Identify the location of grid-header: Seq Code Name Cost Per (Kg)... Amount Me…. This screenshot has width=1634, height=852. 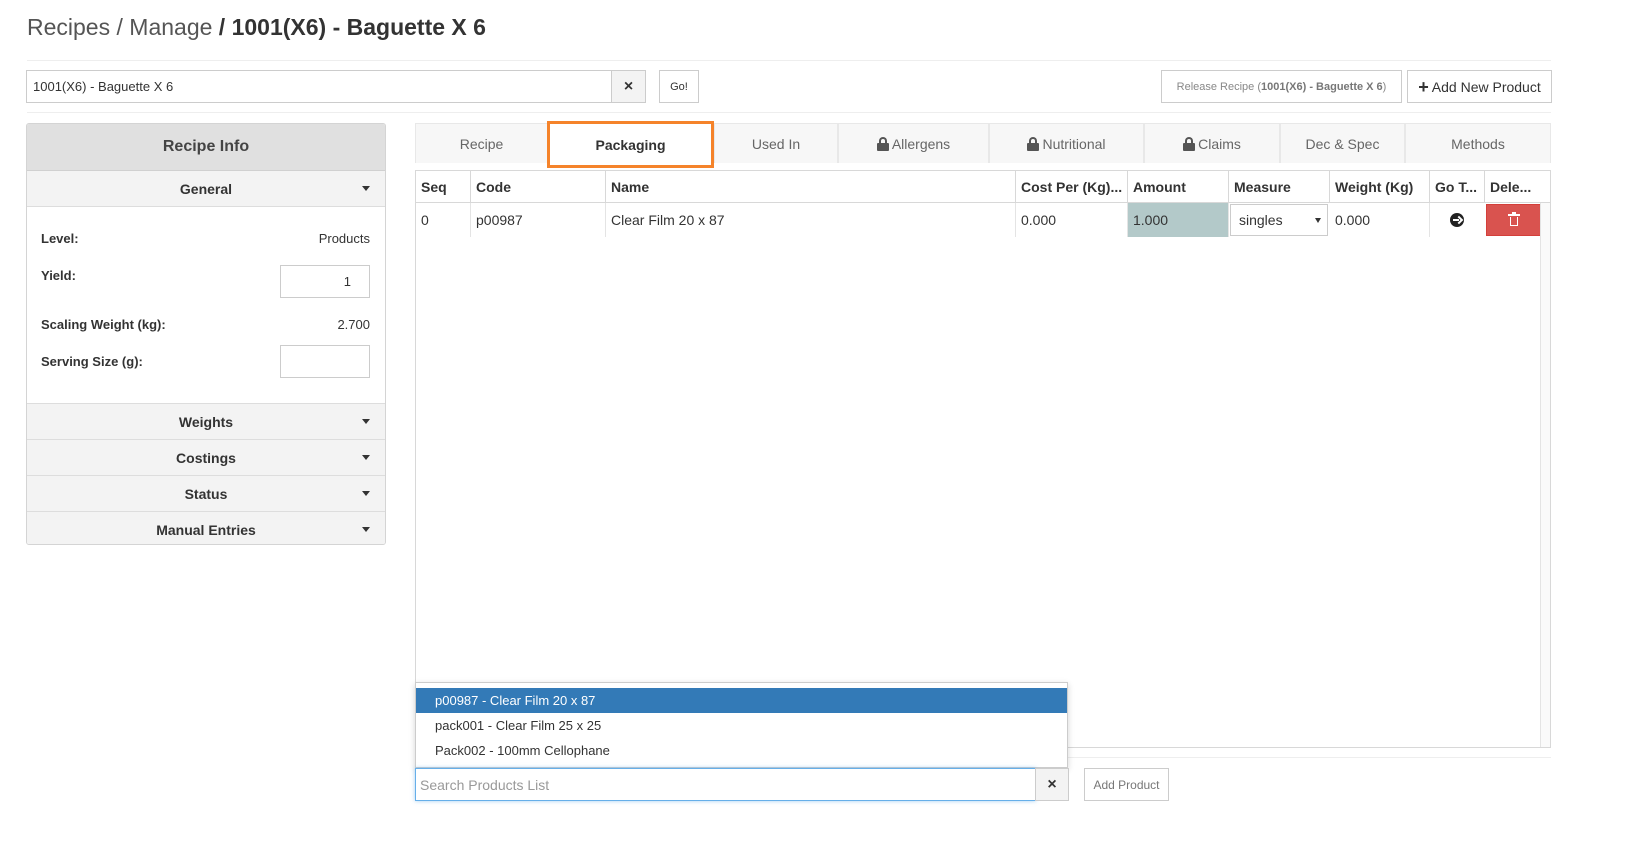
(983, 187).